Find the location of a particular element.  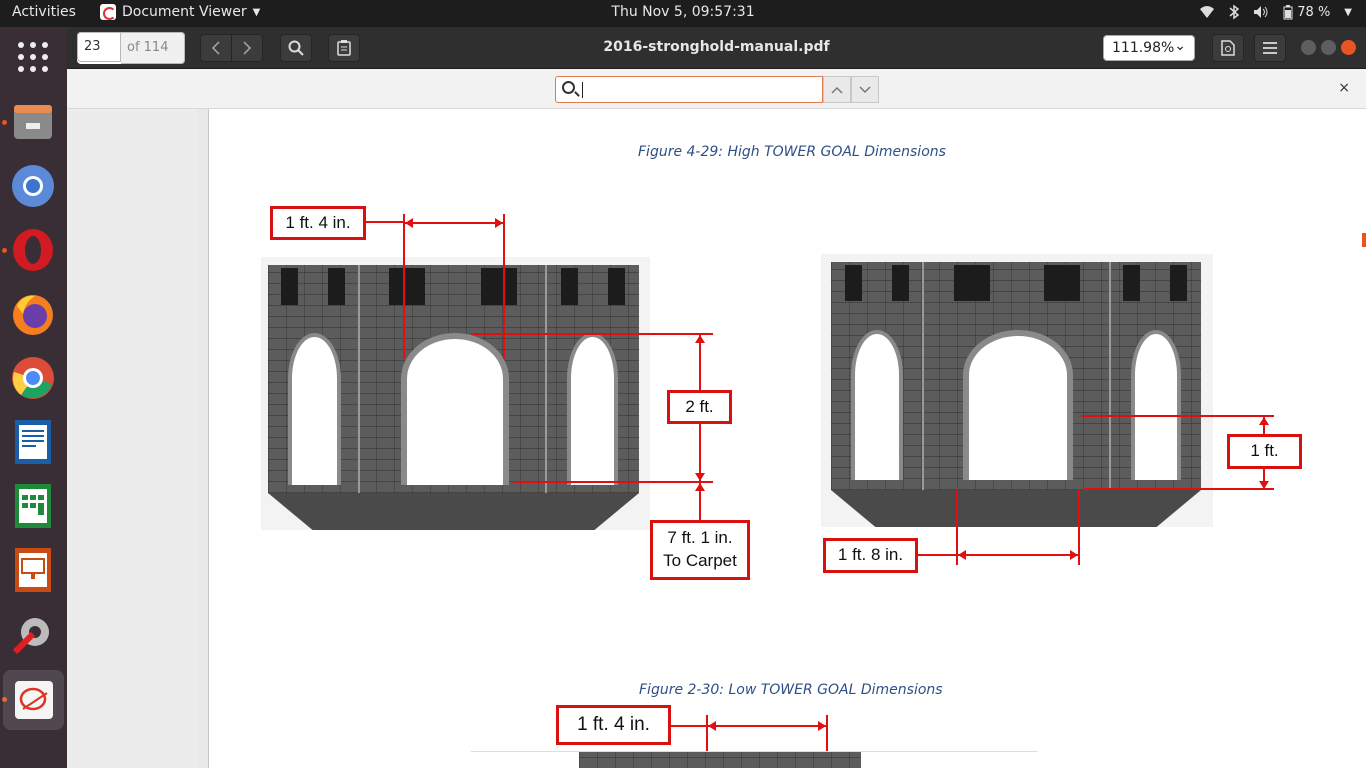

settings-icon is located at coordinates (30, 636).